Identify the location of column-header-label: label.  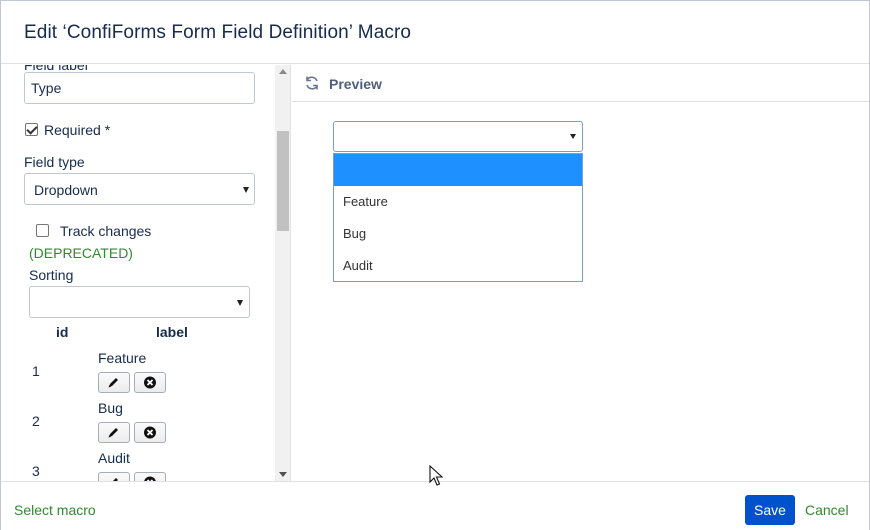
(172, 332).